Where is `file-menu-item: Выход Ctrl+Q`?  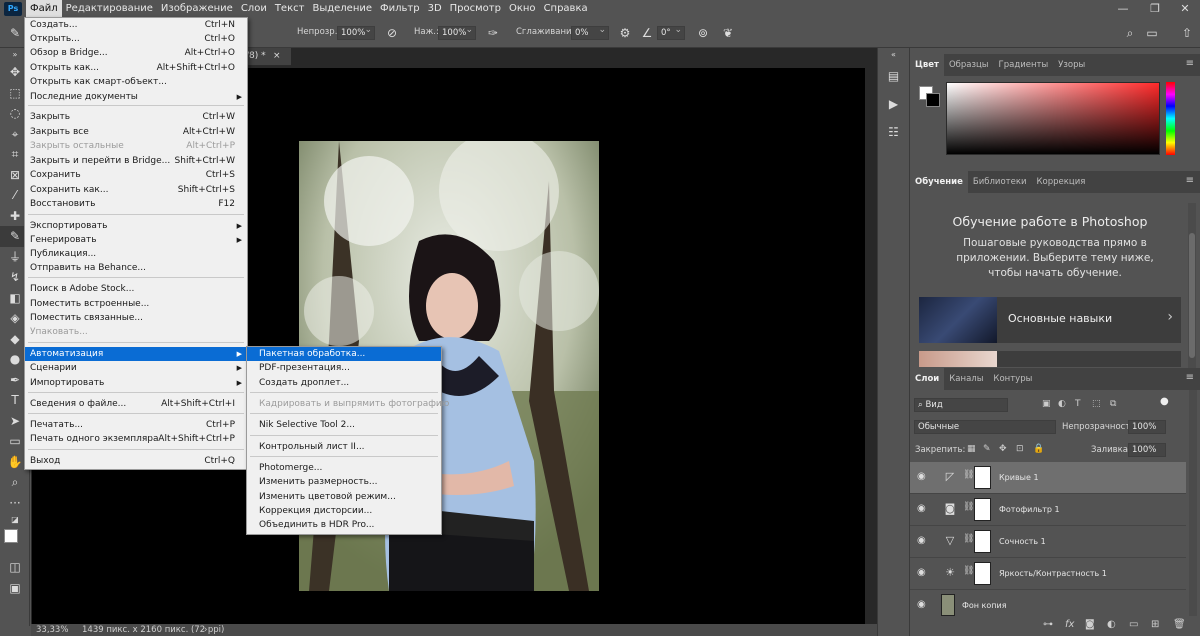
file-menu-item: Выход Ctrl+Q is located at coordinates (136, 461).